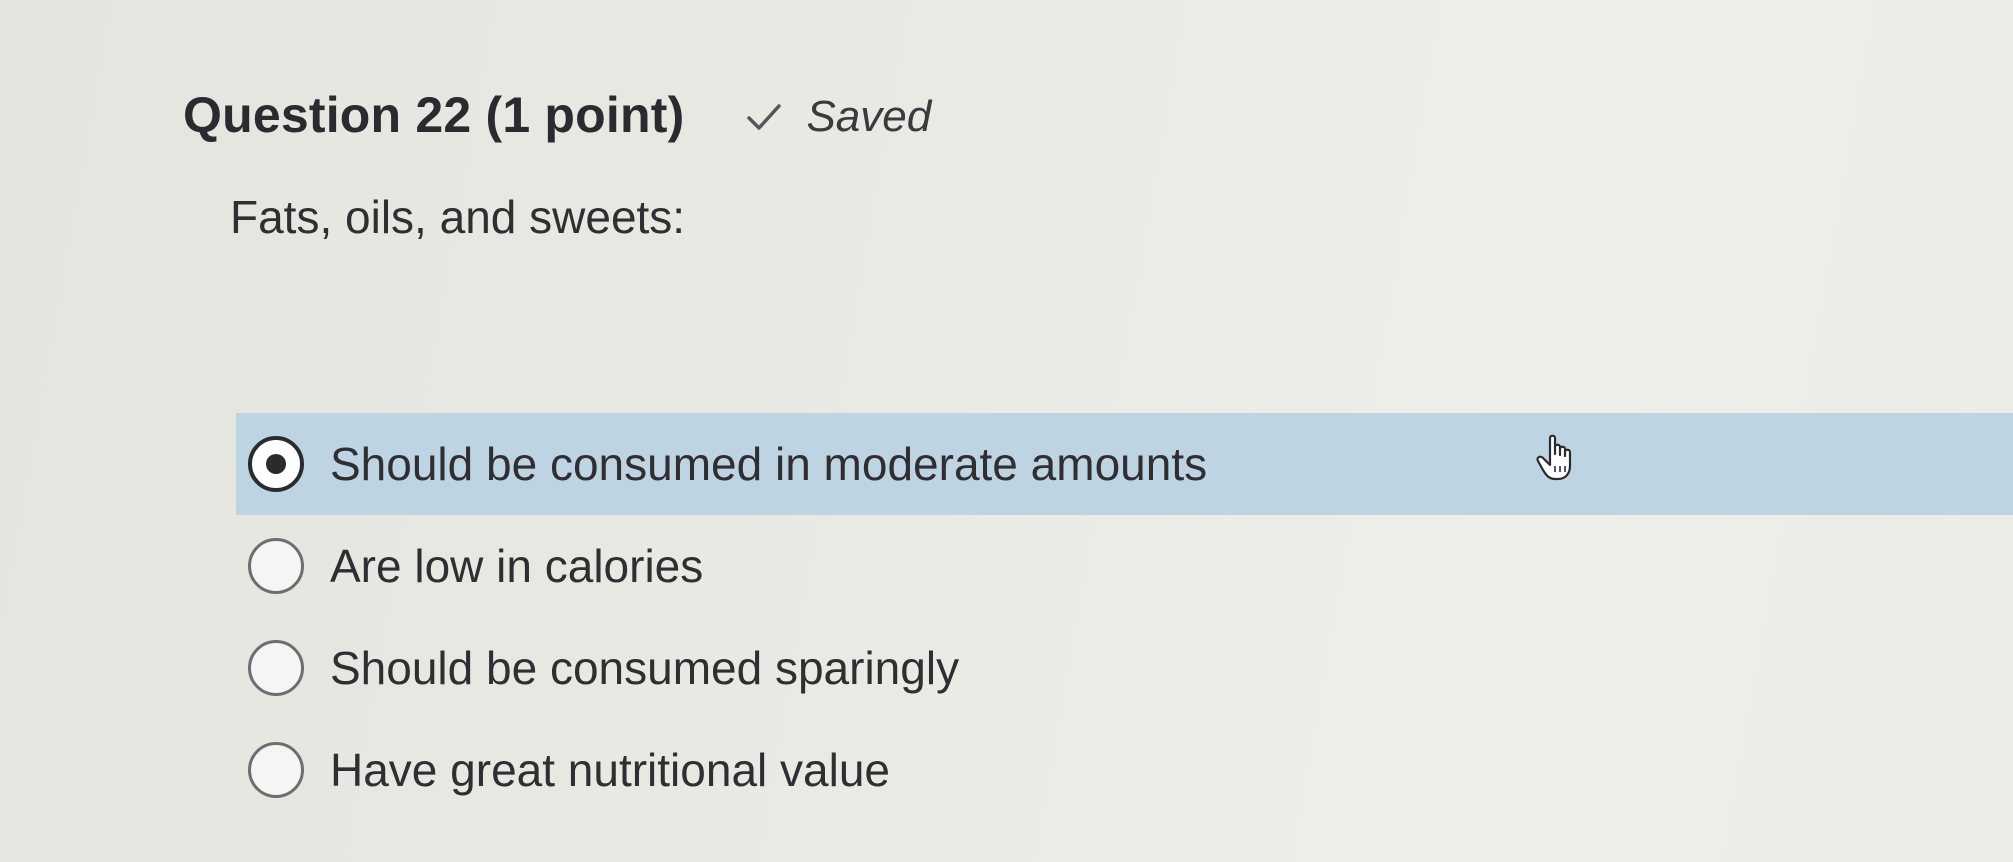  I want to click on saved-label: Saved, so click(869, 116).